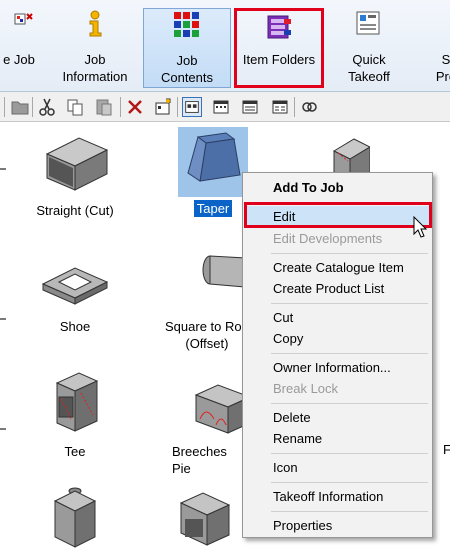  What do you see at coordinates (306, 388) in the screenshot?
I see `menu-item-break-lock: Break Lock` at bounding box center [306, 388].